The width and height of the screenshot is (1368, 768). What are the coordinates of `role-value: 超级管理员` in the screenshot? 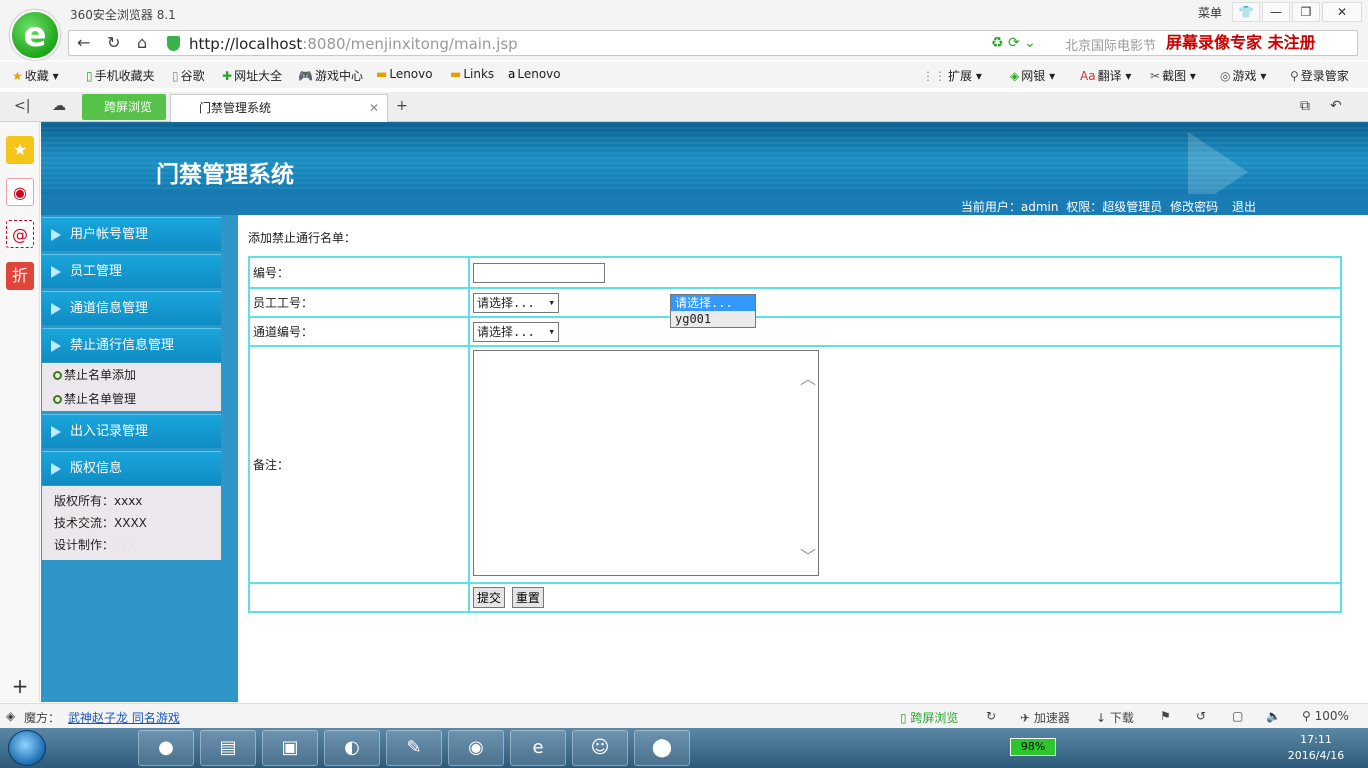 It's located at (1132, 207).